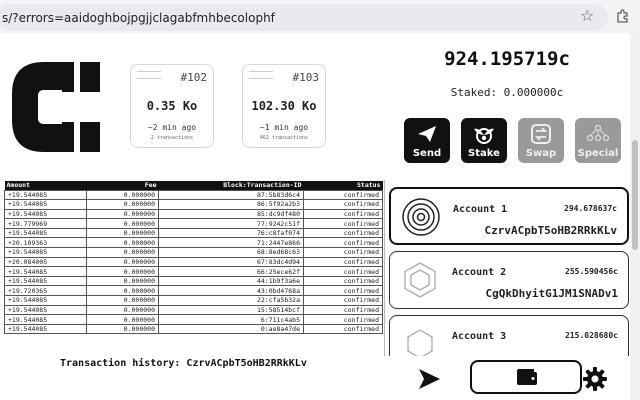 Image resolution: width=640 pixels, height=400 pixels. What do you see at coordinates (284, 127) in the screenshot?
I see `block-age: ~1 min ago` at bounding box center [284, 127].